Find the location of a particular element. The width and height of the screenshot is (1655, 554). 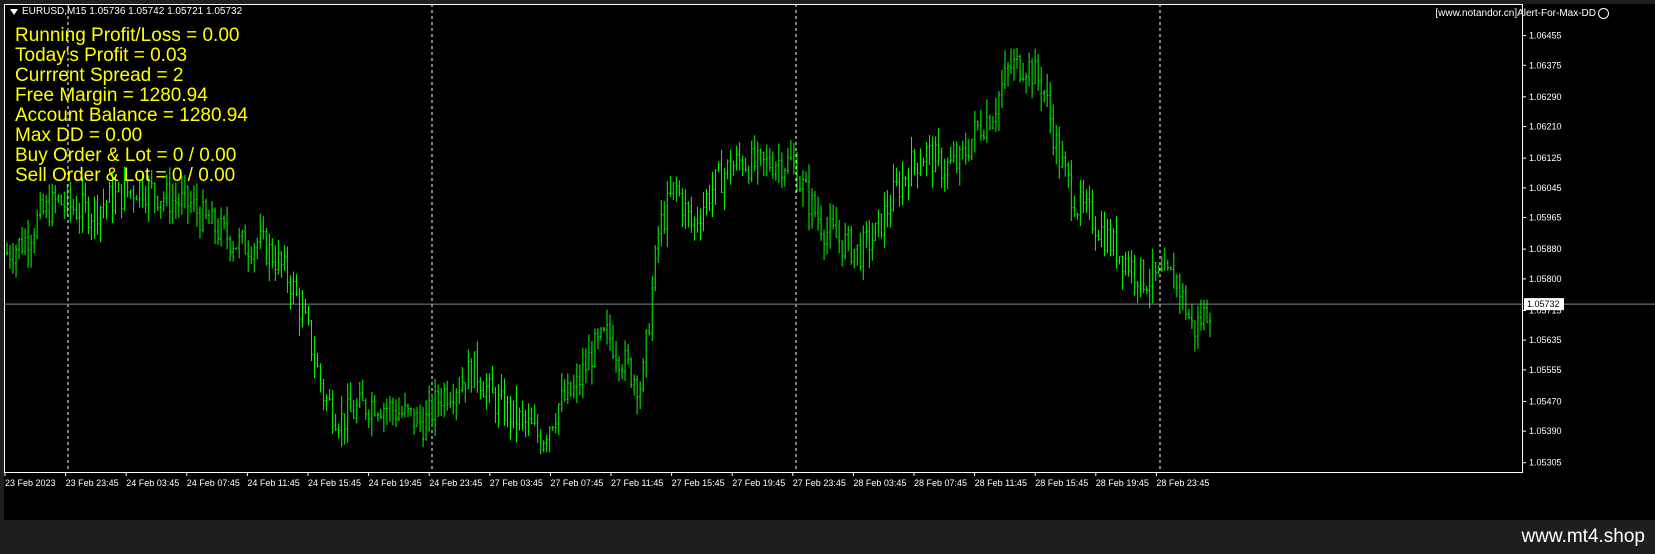

sell-orders-text: Sell Order & Lot = 0 / 0.00 is located at coordinates (125, 175).